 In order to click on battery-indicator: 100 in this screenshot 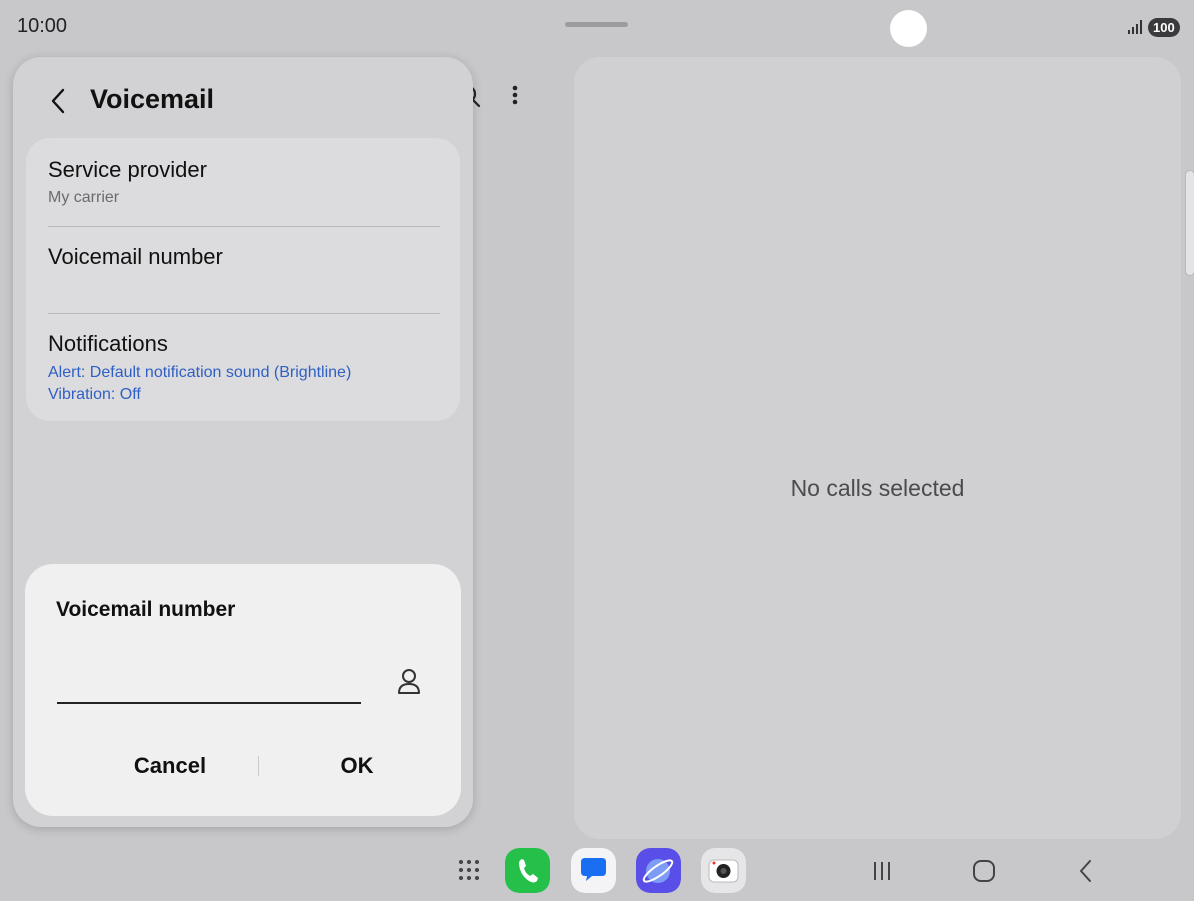, I will do `click(1164, 27)`.